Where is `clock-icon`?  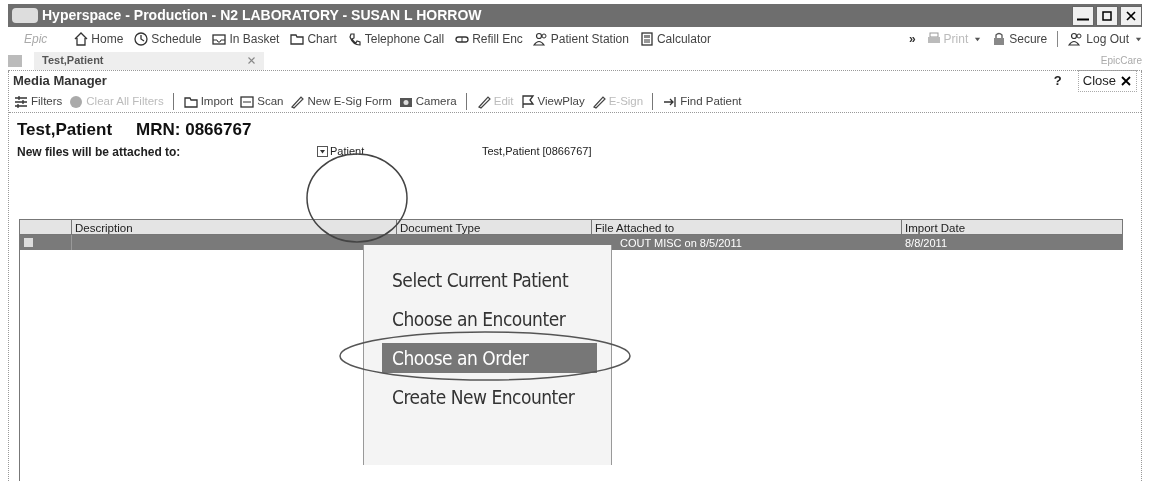
clock-icon is located at coordinates (141, 39).